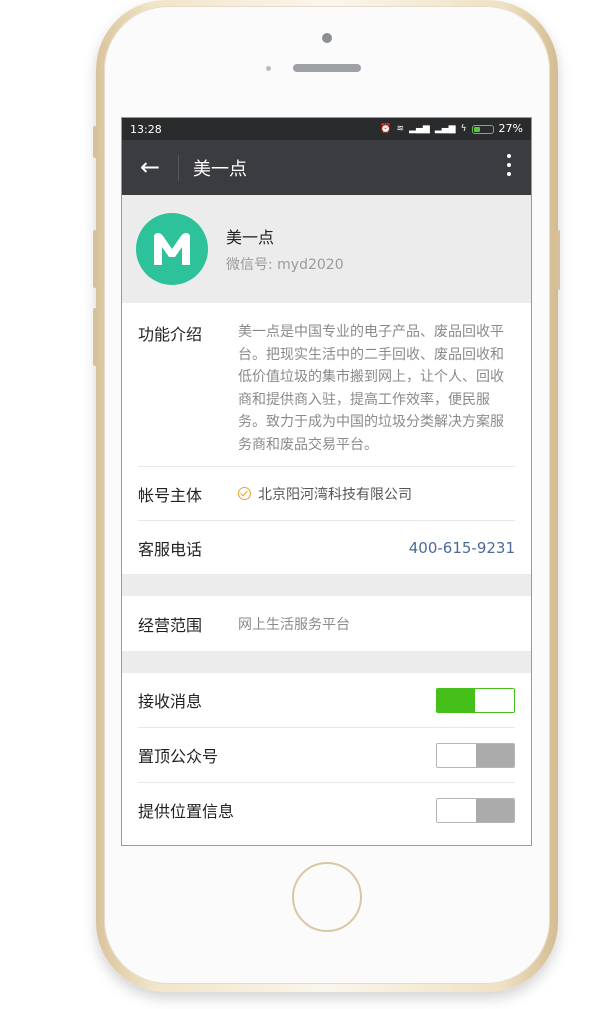 The width and height of the screenshot is (608, 1009). Describe the element at coordinates (220, 169) in the screenshot. I see `page-title: 美一点` at that location.